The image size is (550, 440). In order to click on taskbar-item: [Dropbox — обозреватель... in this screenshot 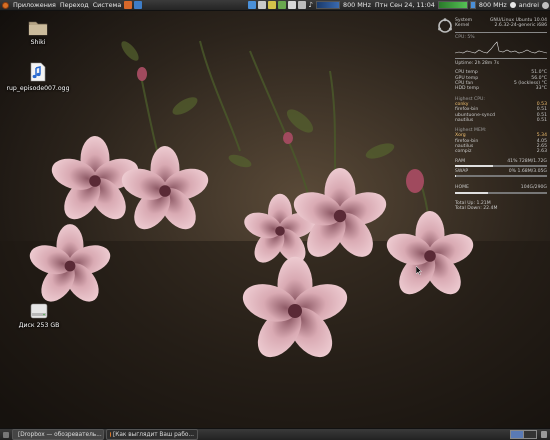, I will do `click(58, 434)`.